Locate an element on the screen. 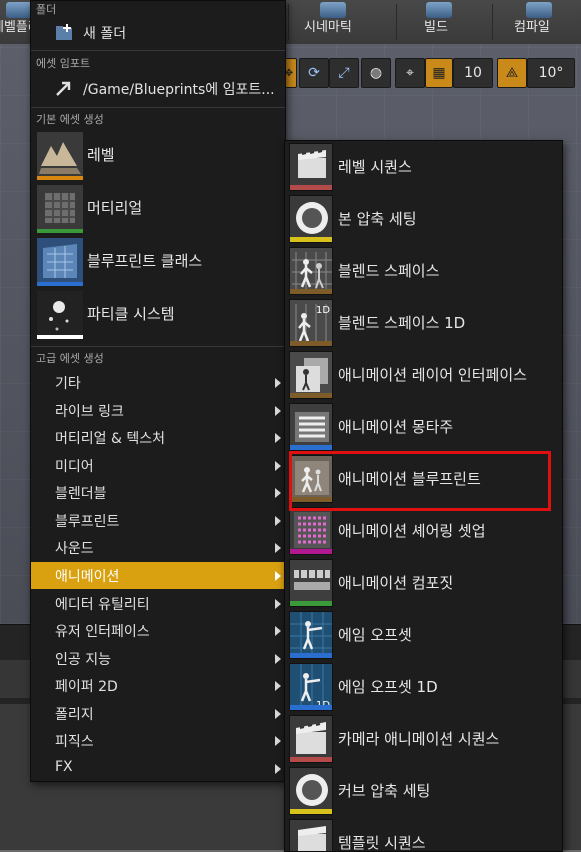 This screenshot has width=581, height=852. import-section-header: 에셋 임포트 is located at coordinates (63, 63).